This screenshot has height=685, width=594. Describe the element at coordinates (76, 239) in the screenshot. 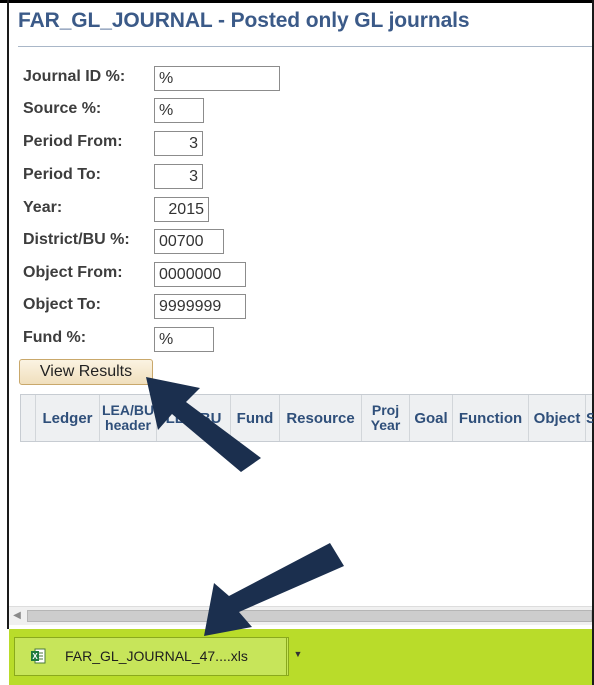

I see `district-bu-label: District/BU %:` at that location.